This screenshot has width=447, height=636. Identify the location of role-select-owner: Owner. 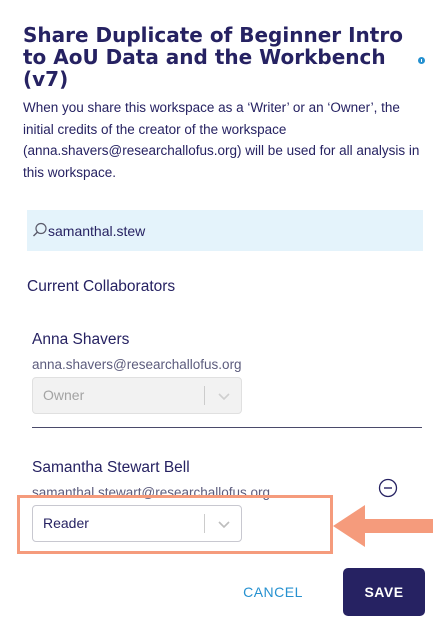
(137, 395).